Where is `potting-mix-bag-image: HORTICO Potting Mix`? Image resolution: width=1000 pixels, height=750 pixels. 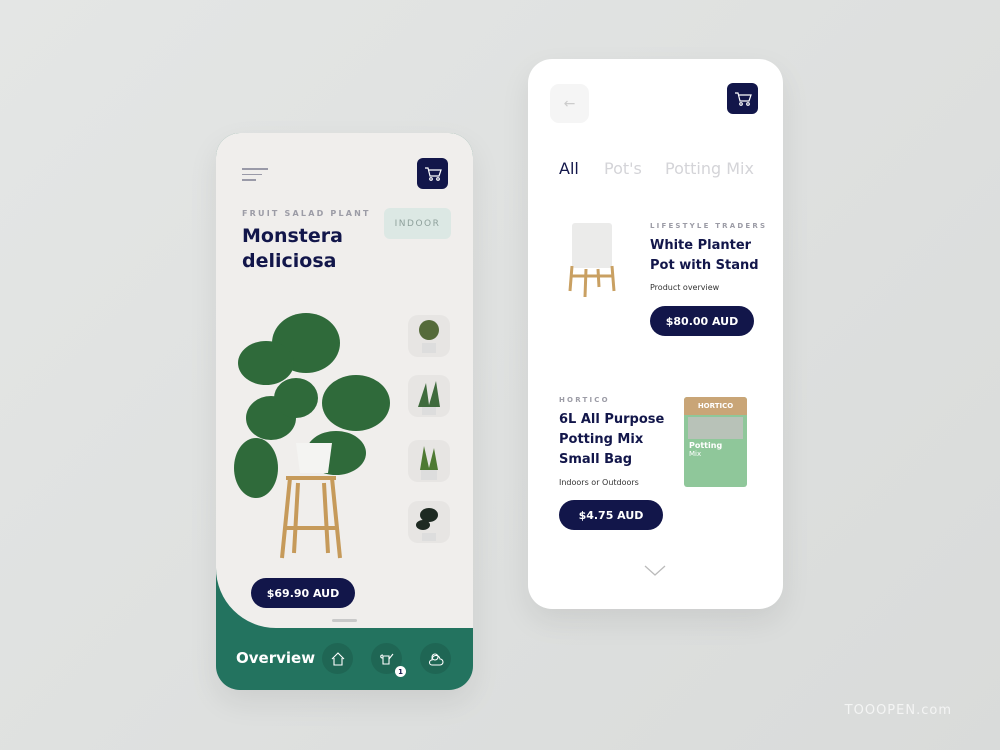 potting-mix-bag-image: HORTICO Potting Mix is located at coordinates (715, 442).